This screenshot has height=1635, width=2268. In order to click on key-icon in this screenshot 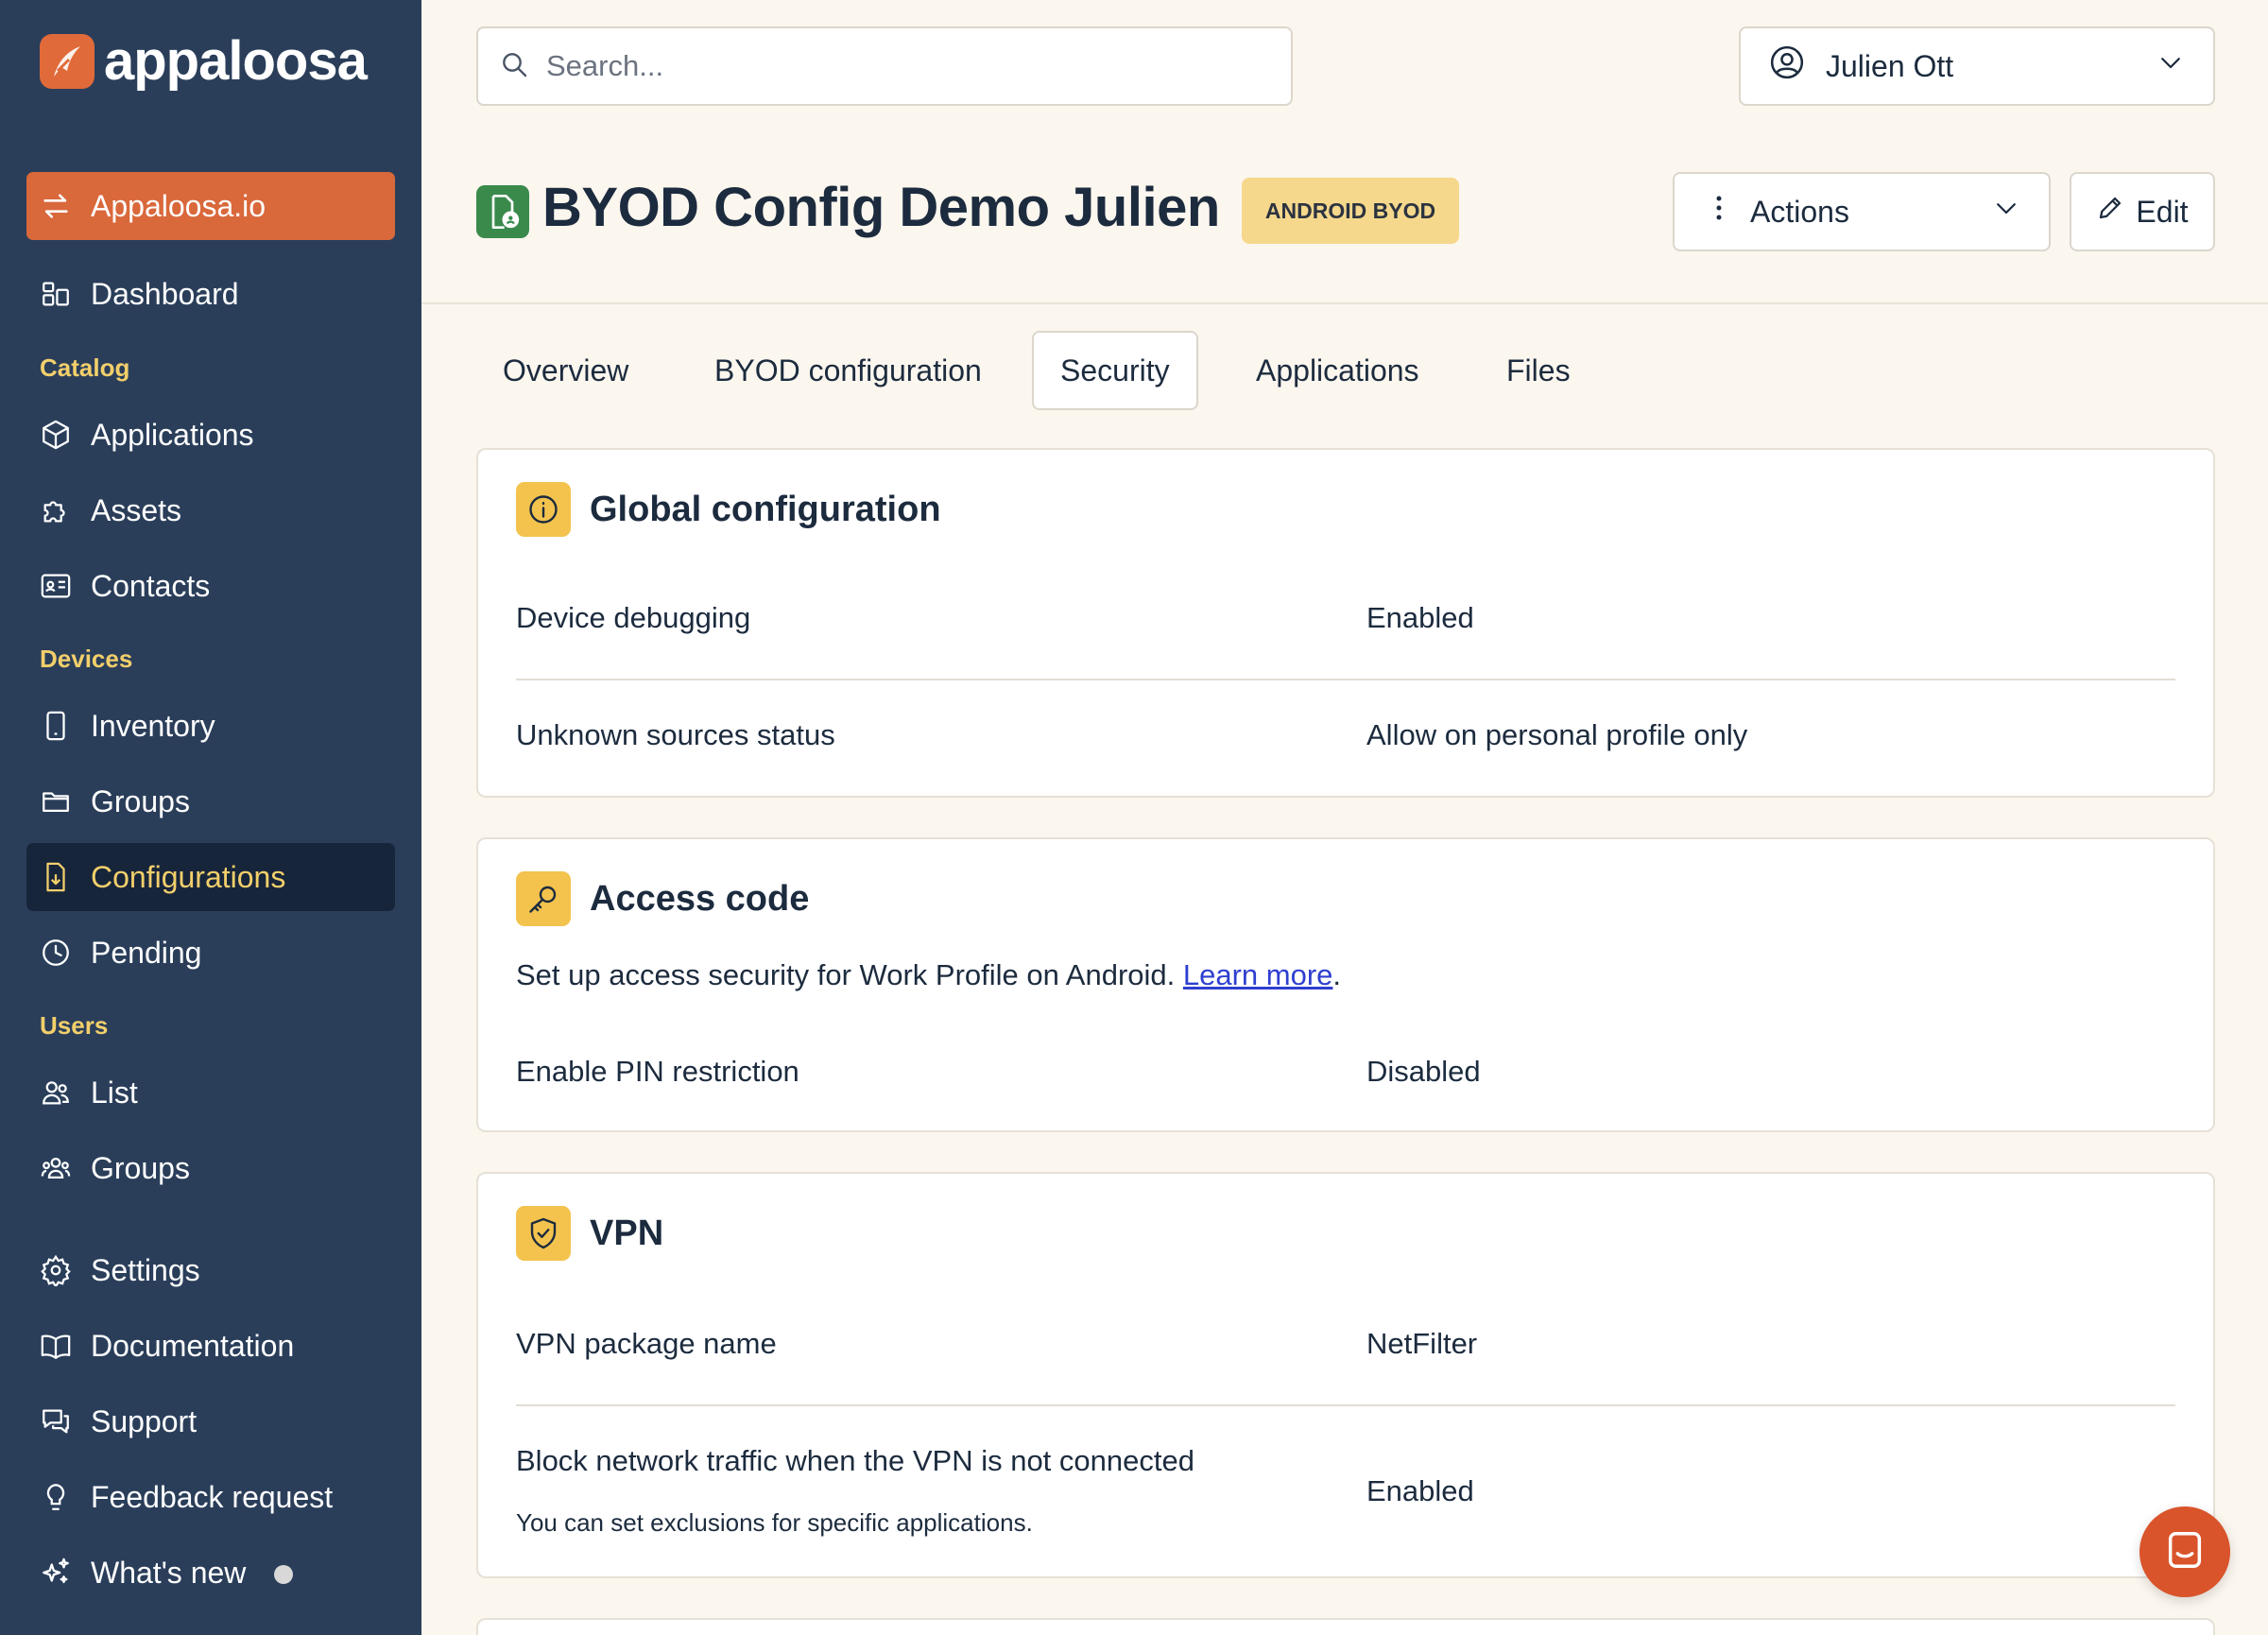, I will do `click(543, 899)`.